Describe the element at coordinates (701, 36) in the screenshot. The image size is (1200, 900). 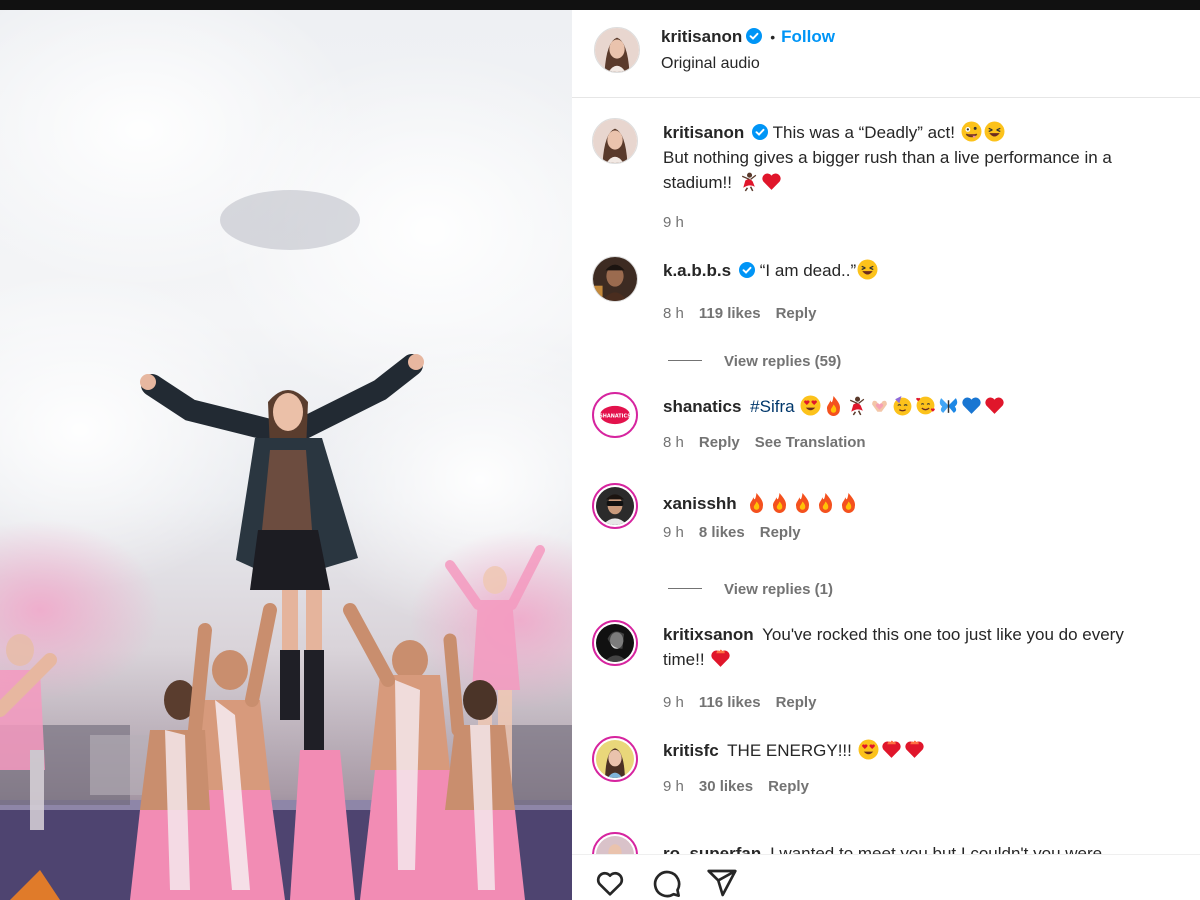
I see `post-author-username: kritisanon` at that location.